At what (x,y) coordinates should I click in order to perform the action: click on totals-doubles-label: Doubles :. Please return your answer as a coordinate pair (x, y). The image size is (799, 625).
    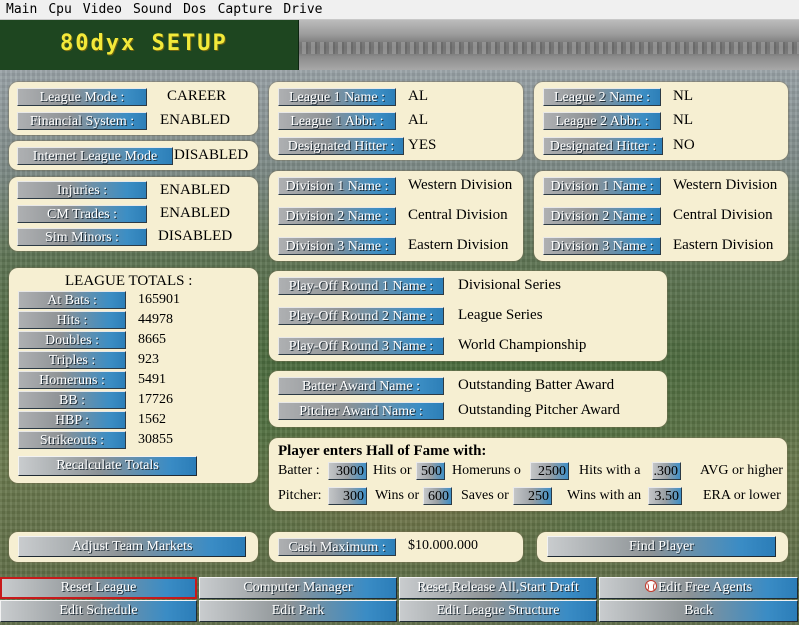
    Looking at the image, I should click on (72, 340).